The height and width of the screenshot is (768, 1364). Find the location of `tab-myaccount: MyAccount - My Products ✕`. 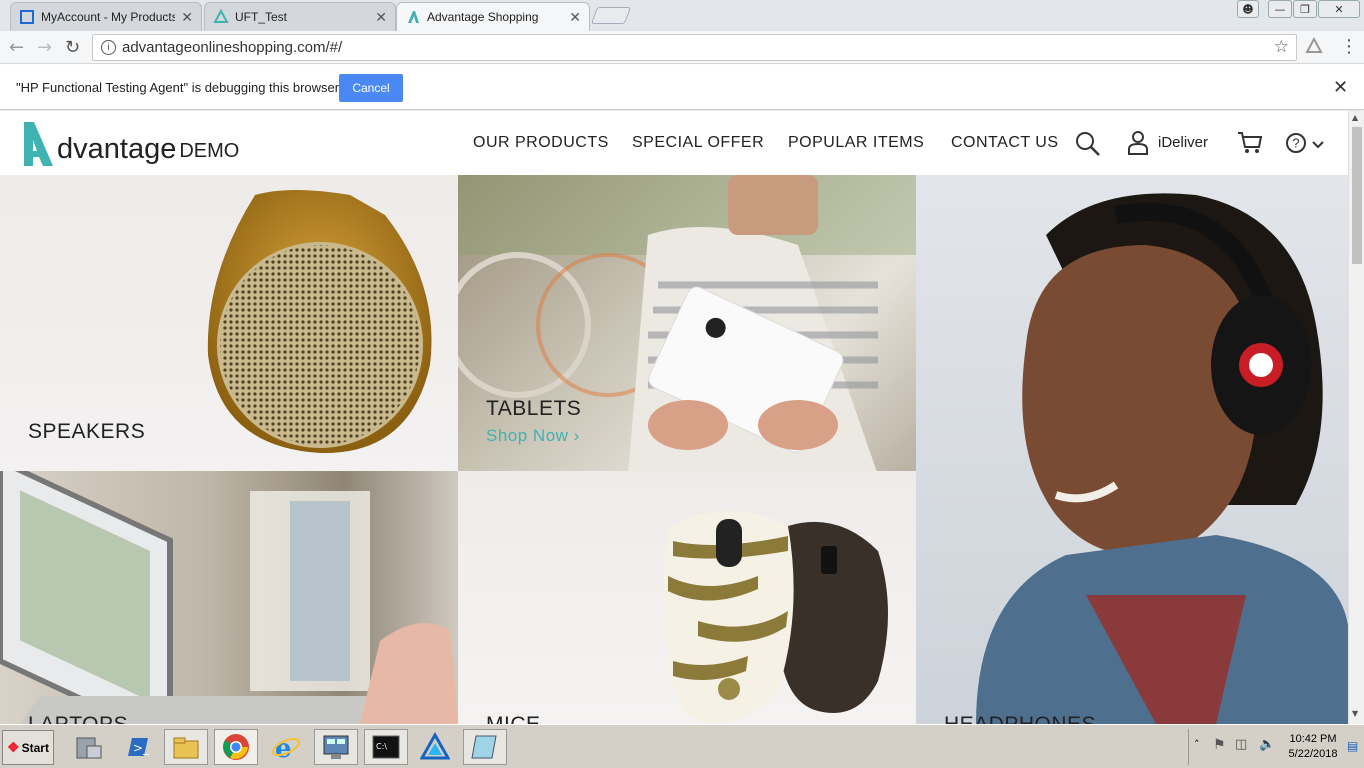

tab-myaccount: MyAccount - My Products ✕ is located at coordinates (106, 16).